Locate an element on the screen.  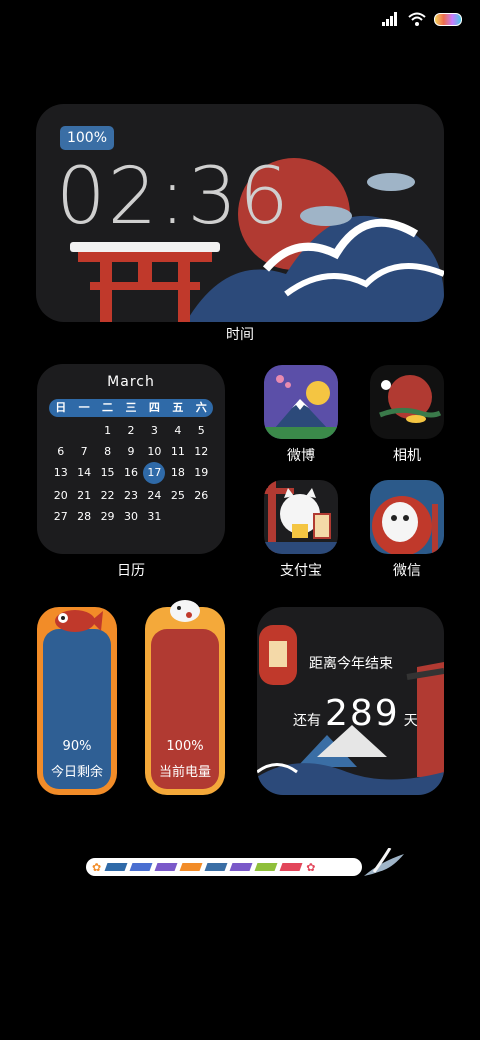
camera-sun-icon is located at coordinates (407, 402).